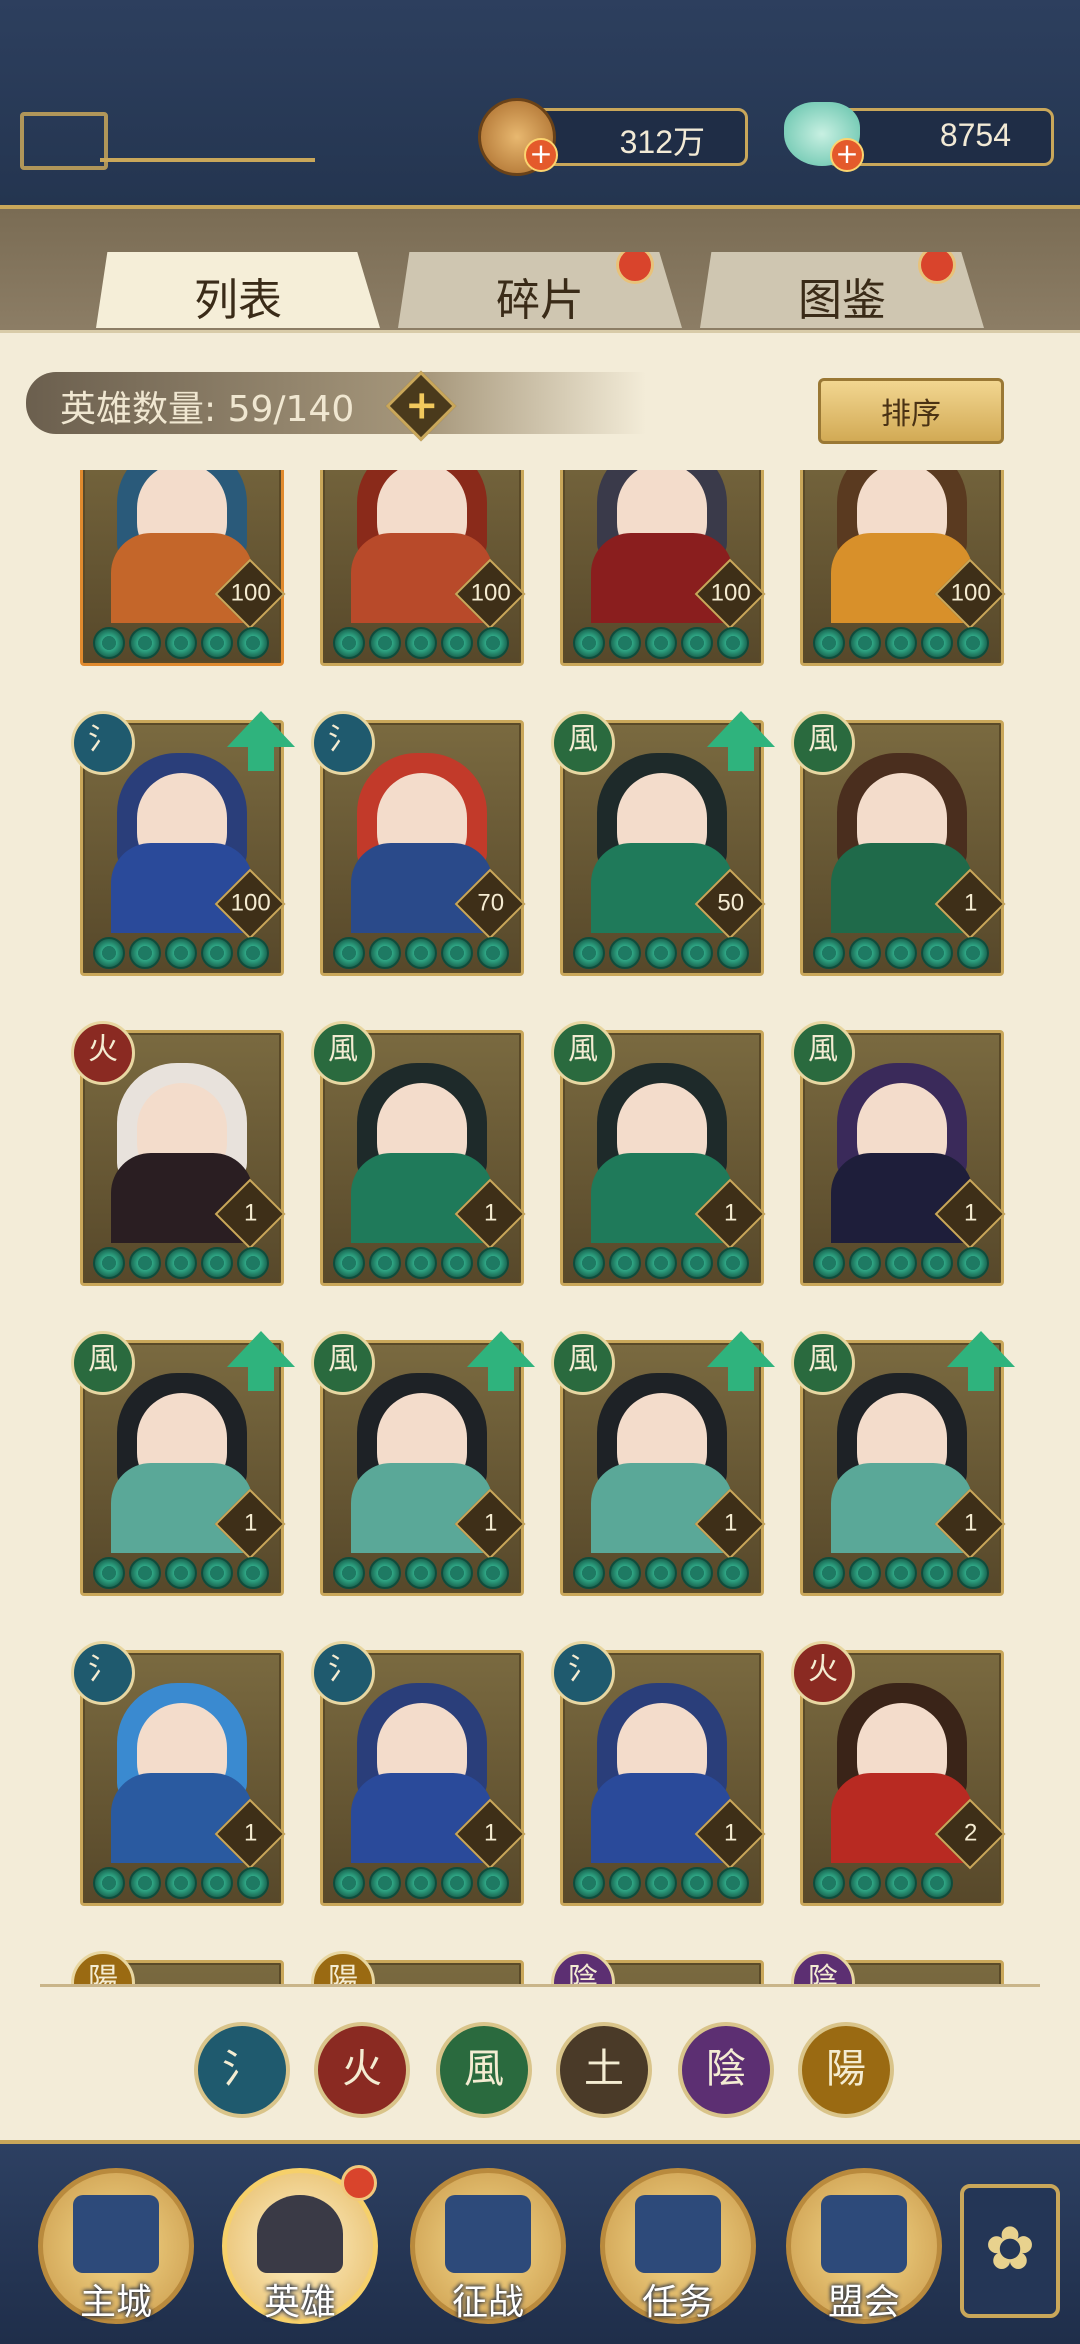 The image size is (1080, 2344). I want to click on filter-fire-button: 火, so click(362, 2070).